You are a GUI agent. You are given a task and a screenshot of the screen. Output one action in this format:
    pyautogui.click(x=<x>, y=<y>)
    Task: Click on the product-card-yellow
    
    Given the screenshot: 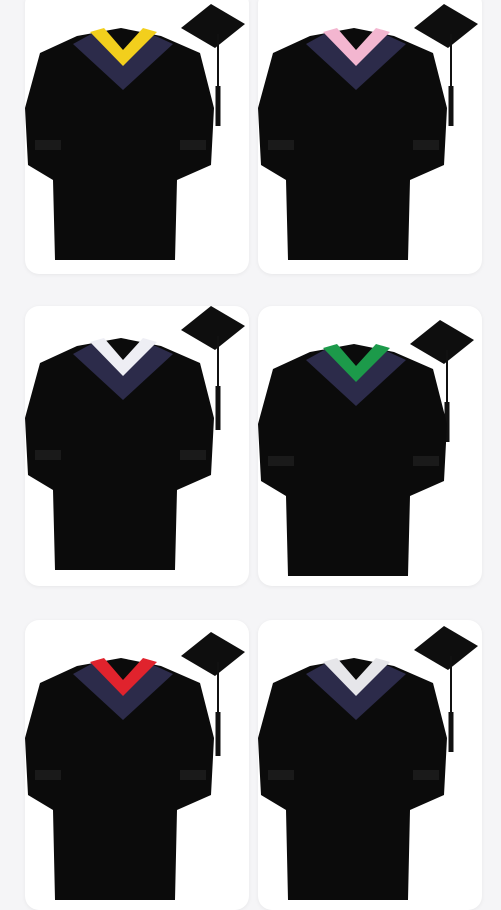 What is the action you would take?
    pyautogui.click(x=137, y=137)
    